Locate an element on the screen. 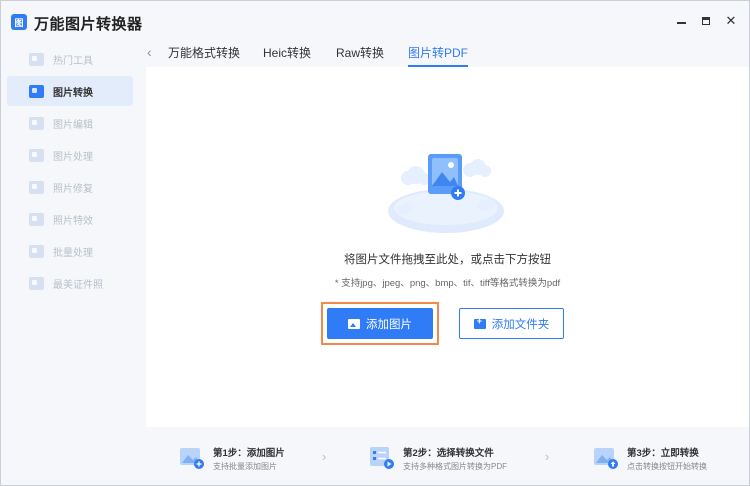 This screenshot has height=486, width=750. back-chevron-icon: ‹ is located at coordinates (149, 52).